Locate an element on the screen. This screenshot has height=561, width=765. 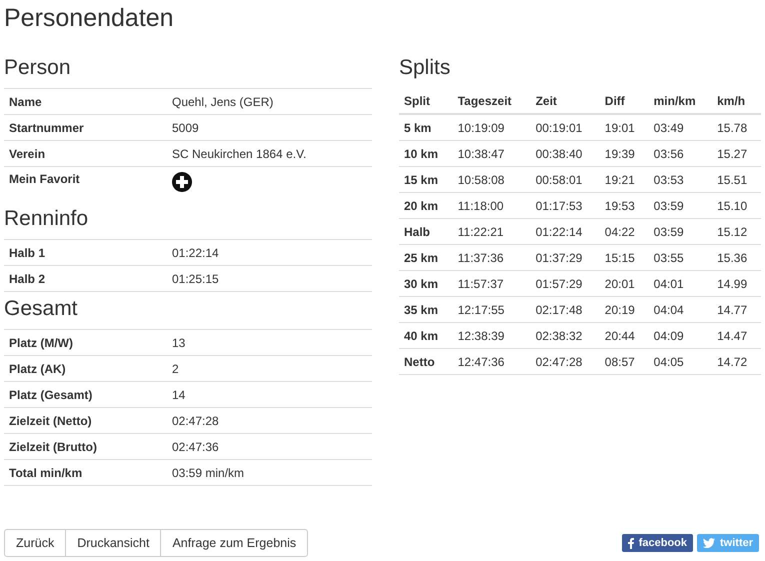
table-cell: 19:01 is located at coordinates (624, 127).